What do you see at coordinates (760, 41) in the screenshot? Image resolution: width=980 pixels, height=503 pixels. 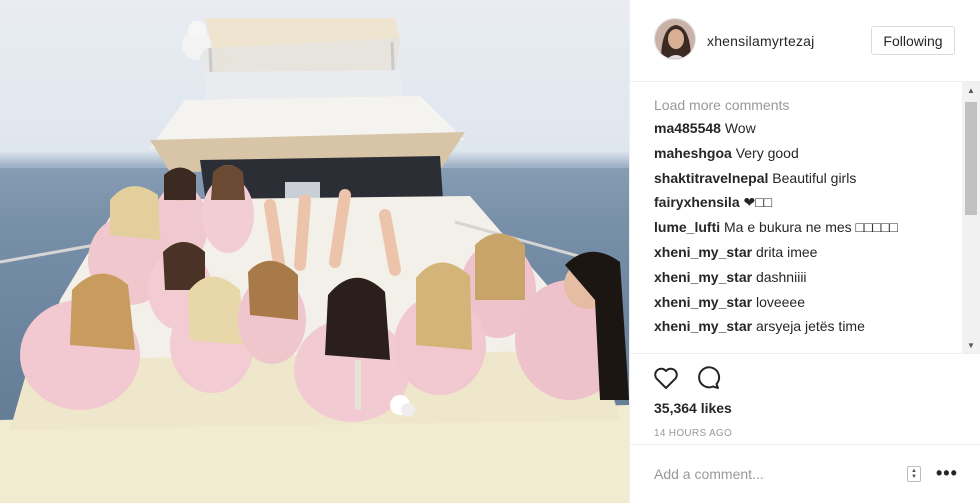 I see `username: xhensilamyrtezaj` at bounding box center [760, 41].